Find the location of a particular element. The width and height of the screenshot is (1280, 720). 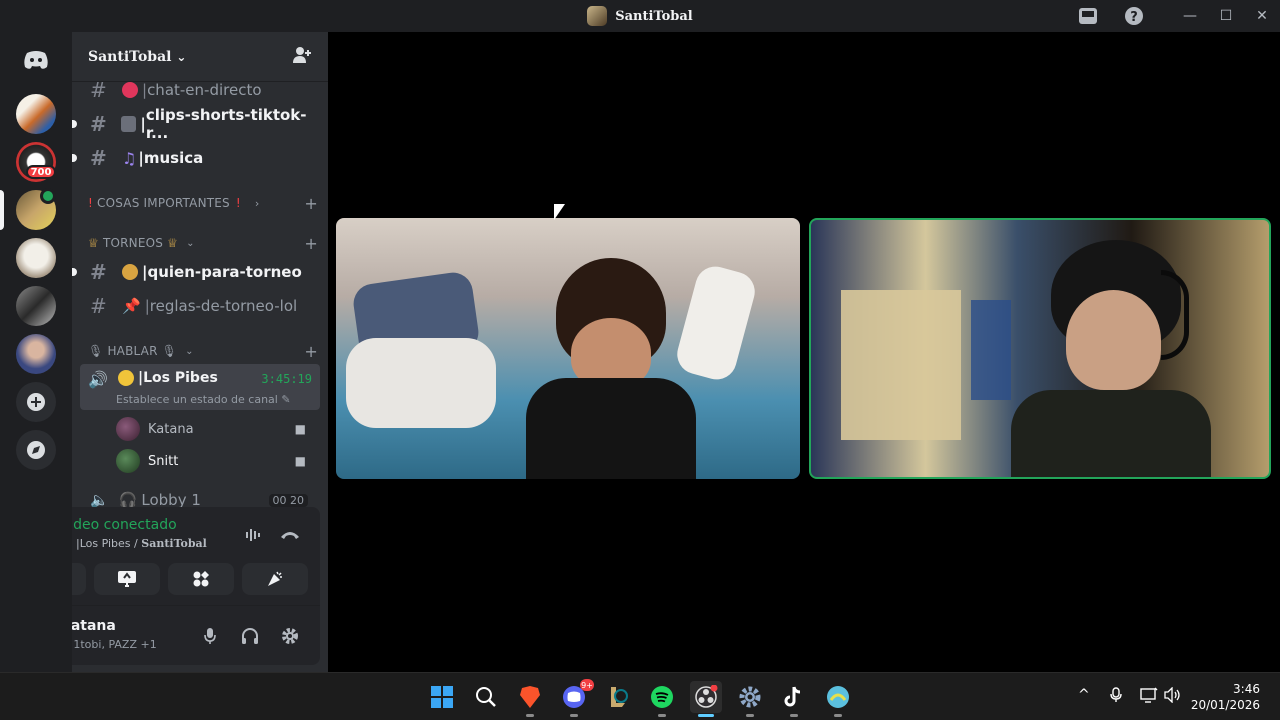

video-person-face is located at coordinates (1113, 340).